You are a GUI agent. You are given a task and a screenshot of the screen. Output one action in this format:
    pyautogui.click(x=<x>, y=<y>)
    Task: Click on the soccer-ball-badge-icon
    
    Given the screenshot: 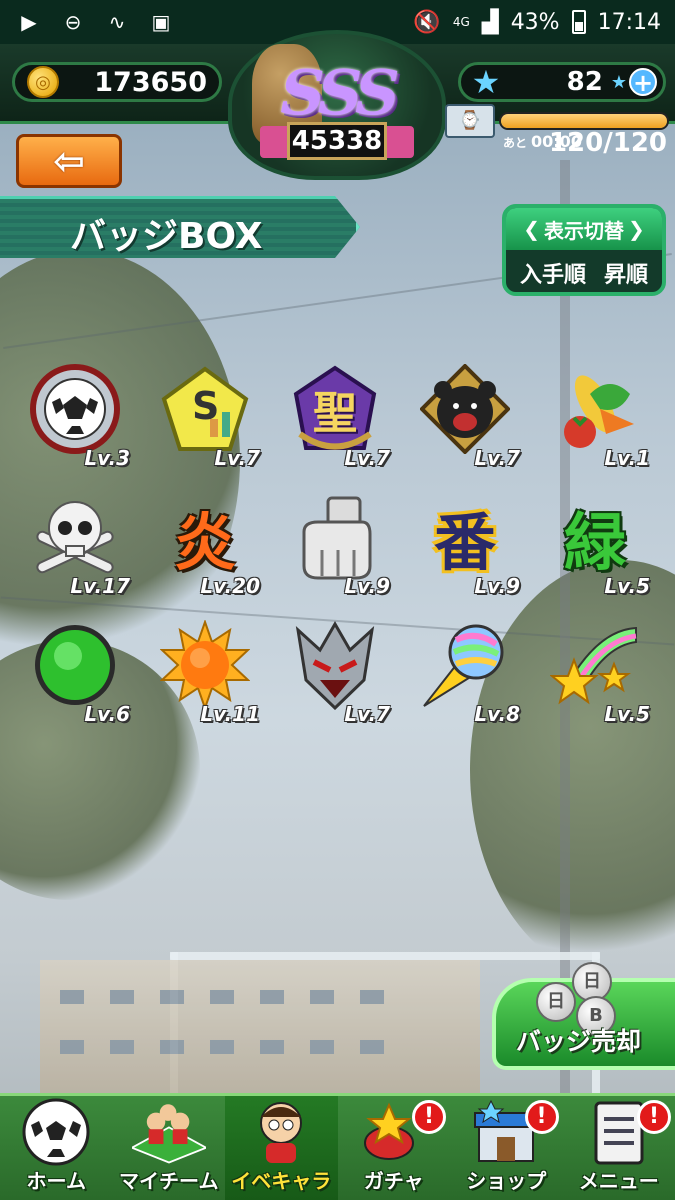 What is the action you would take?
    pyautogui.click(x=75, y=409)
    